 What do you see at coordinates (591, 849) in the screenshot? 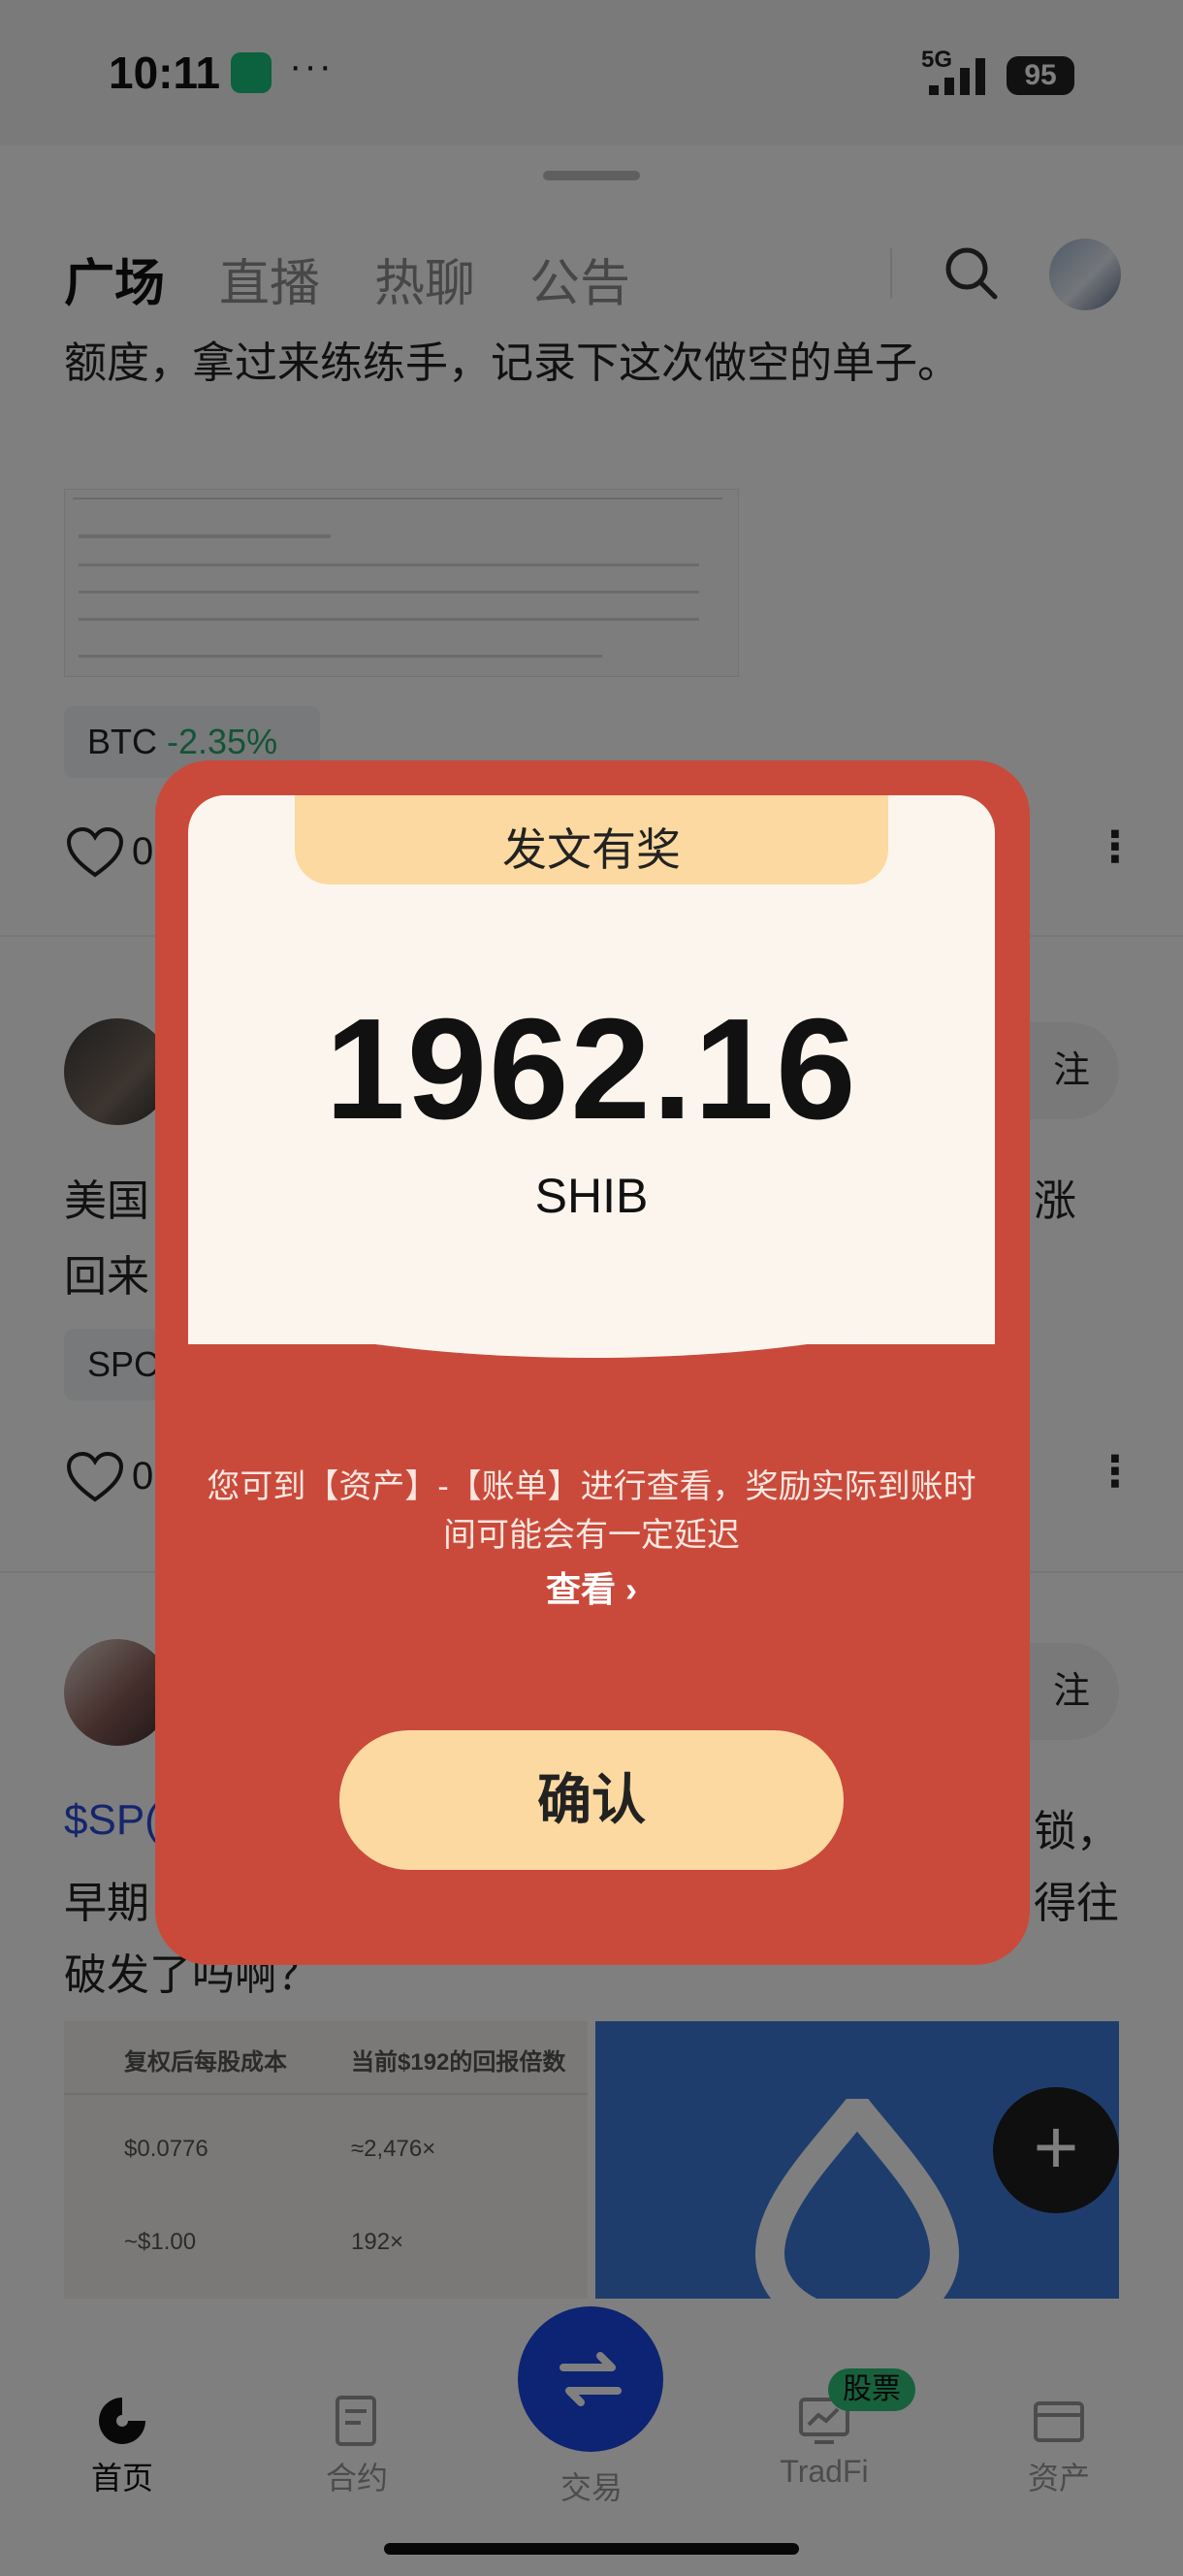
I see `reward-title: 发文有奖` at bounding box center [591, 849].